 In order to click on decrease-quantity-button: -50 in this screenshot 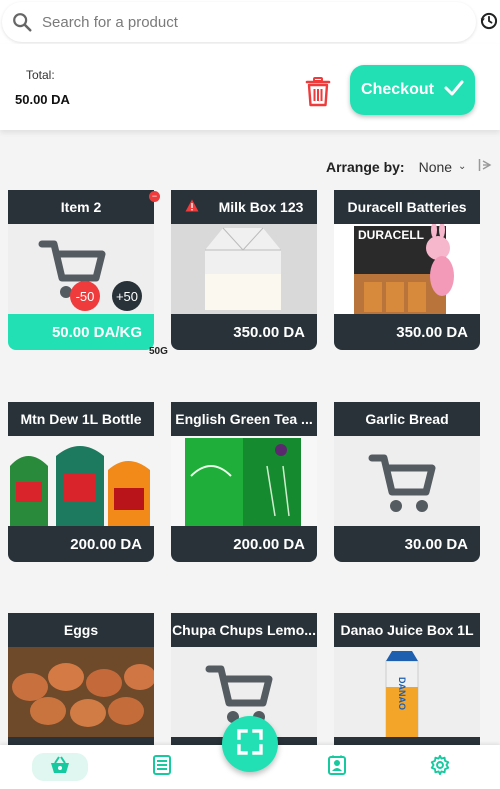, I will do `click(85, 296)`.